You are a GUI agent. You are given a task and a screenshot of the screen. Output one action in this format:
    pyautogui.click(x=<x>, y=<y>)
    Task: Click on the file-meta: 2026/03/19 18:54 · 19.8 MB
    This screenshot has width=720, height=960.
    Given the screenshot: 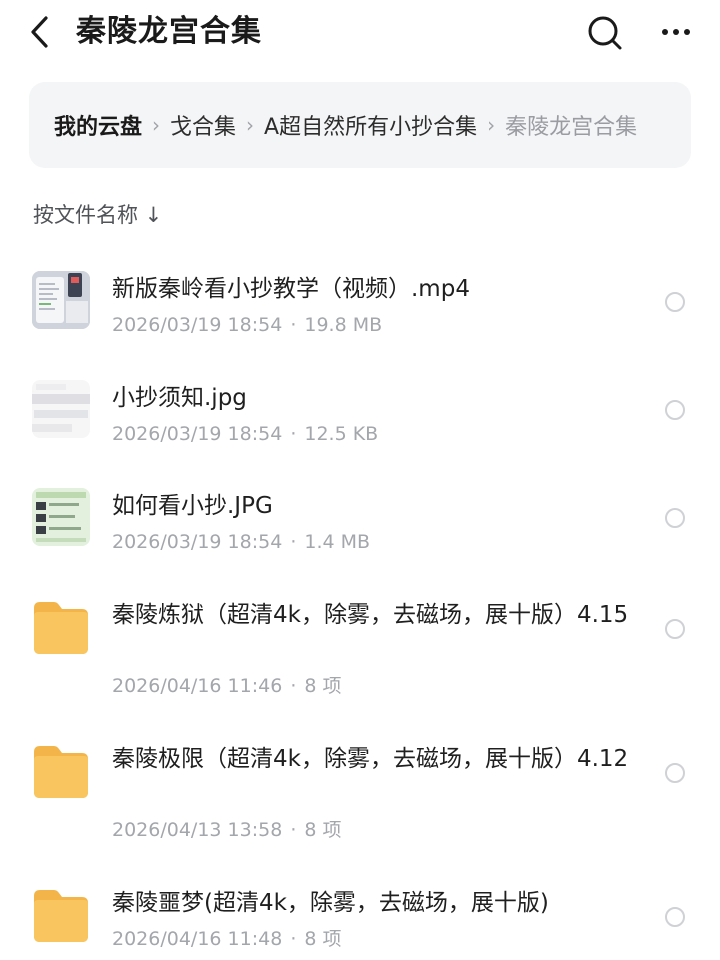 What is the action you would take?
    pyautogui.click(x=247, y=325)
    